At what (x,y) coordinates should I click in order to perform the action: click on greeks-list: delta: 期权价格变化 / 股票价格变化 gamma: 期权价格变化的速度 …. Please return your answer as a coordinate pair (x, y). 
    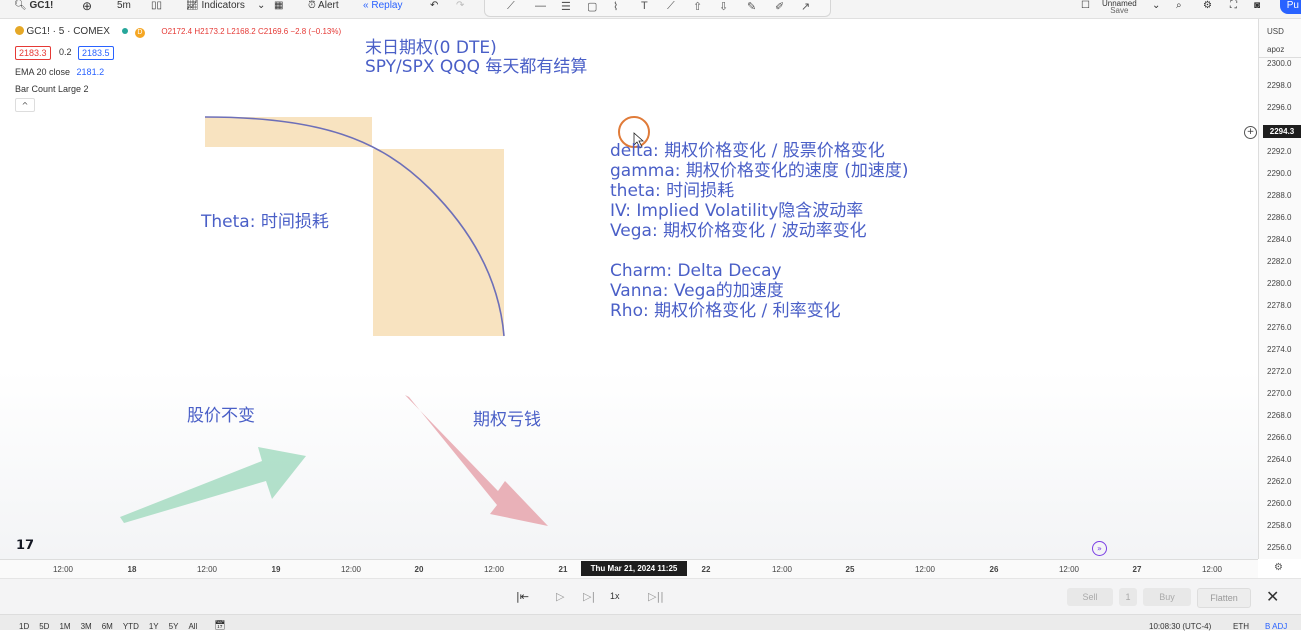
    Looking at the image, I should click on (759, 231).